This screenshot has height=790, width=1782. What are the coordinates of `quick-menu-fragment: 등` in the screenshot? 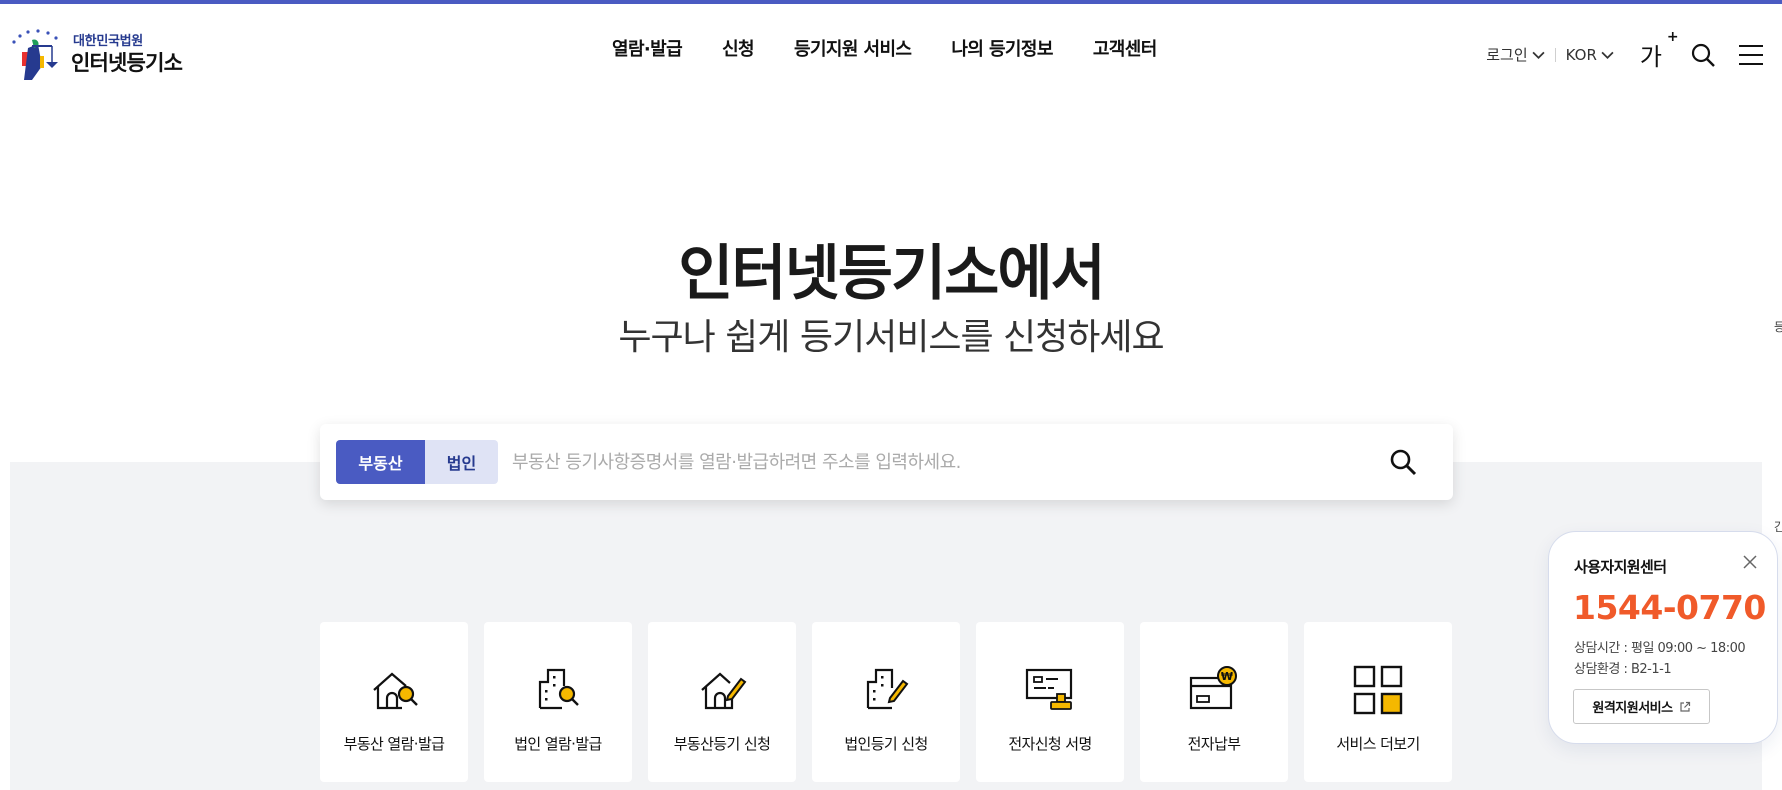 It's located at (1778, 326).